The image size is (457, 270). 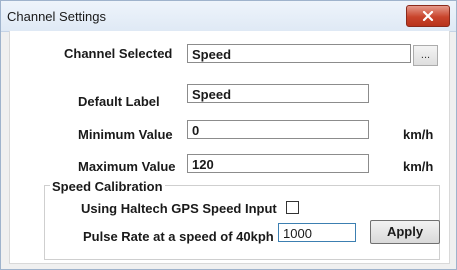 I want to click on apply-button: Apply, so click(x=405, y=232).